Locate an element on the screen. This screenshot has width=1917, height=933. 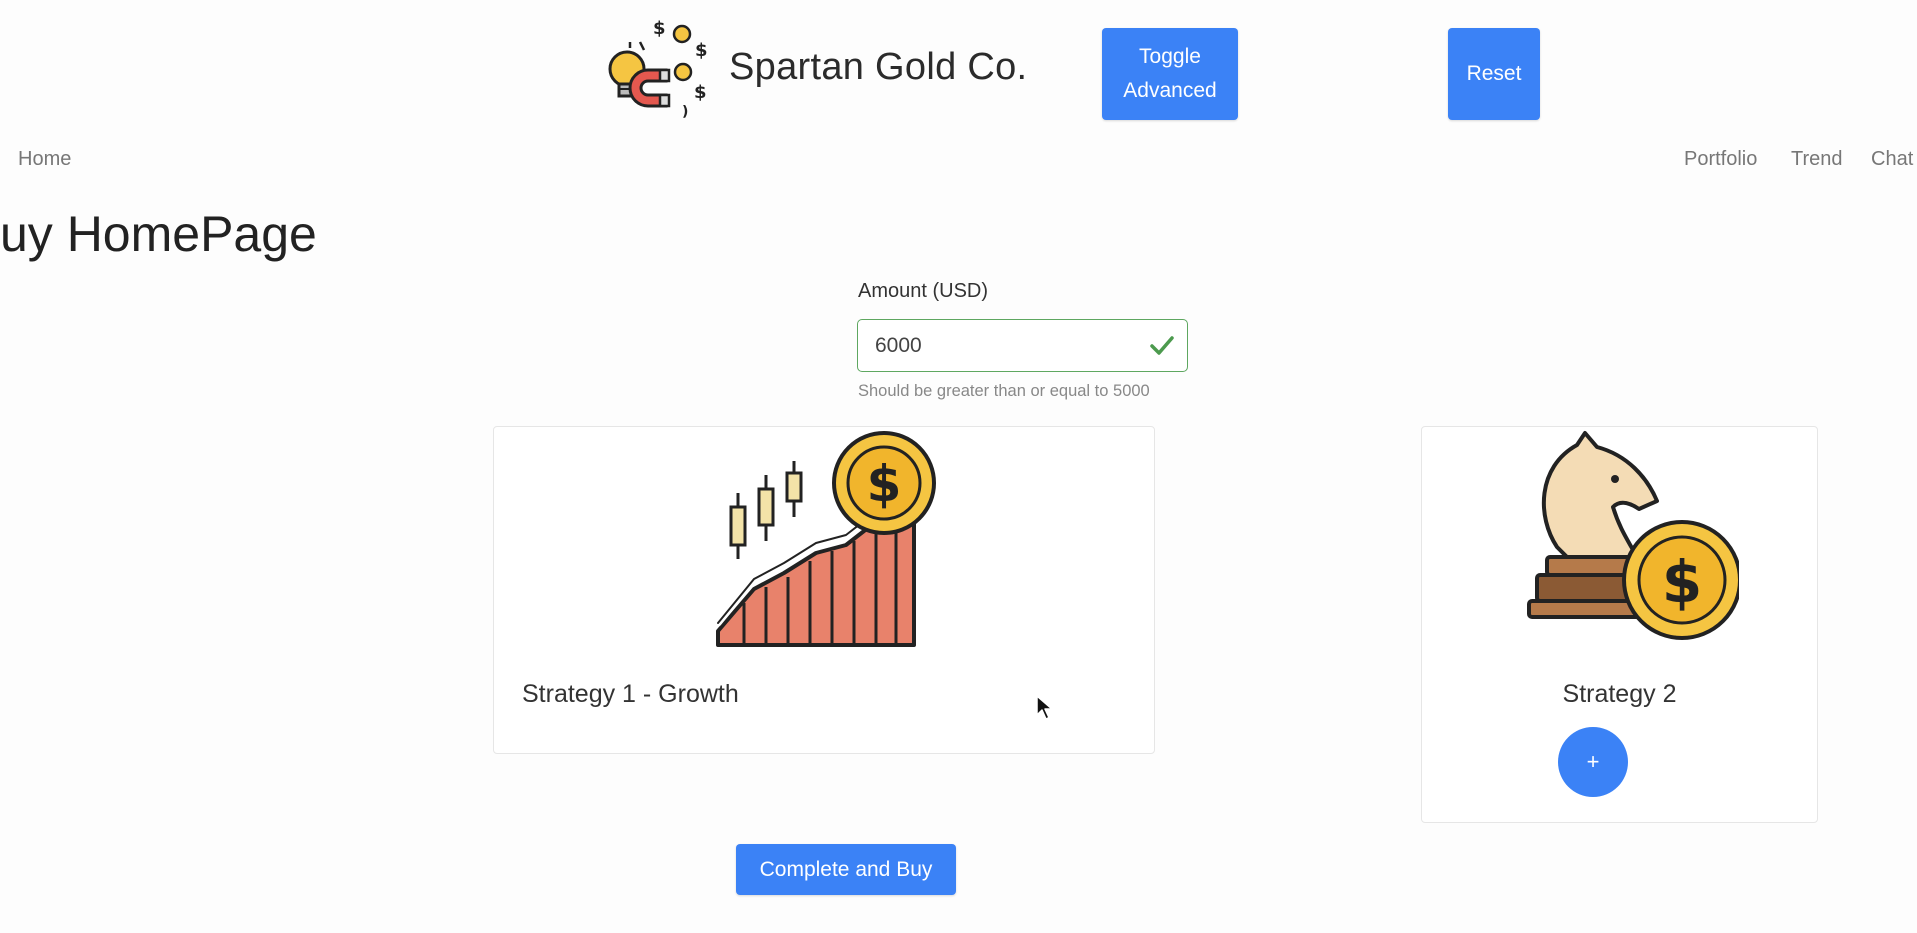
amount-label: Amount (USD) is located at coordinates (923, 291).